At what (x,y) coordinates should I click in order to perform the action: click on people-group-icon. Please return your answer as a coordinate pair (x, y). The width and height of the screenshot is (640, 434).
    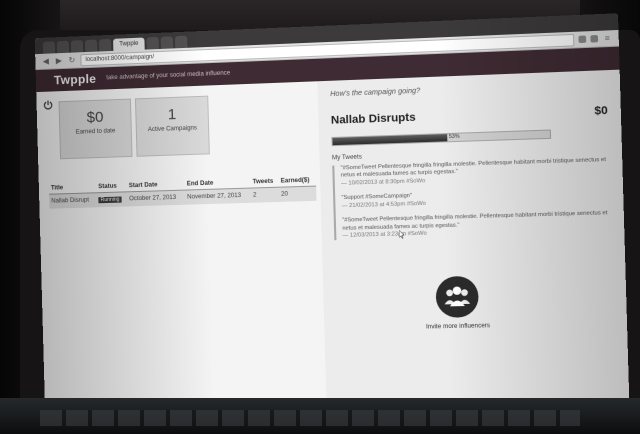
    Looking at the image, I should click on (457, 297).